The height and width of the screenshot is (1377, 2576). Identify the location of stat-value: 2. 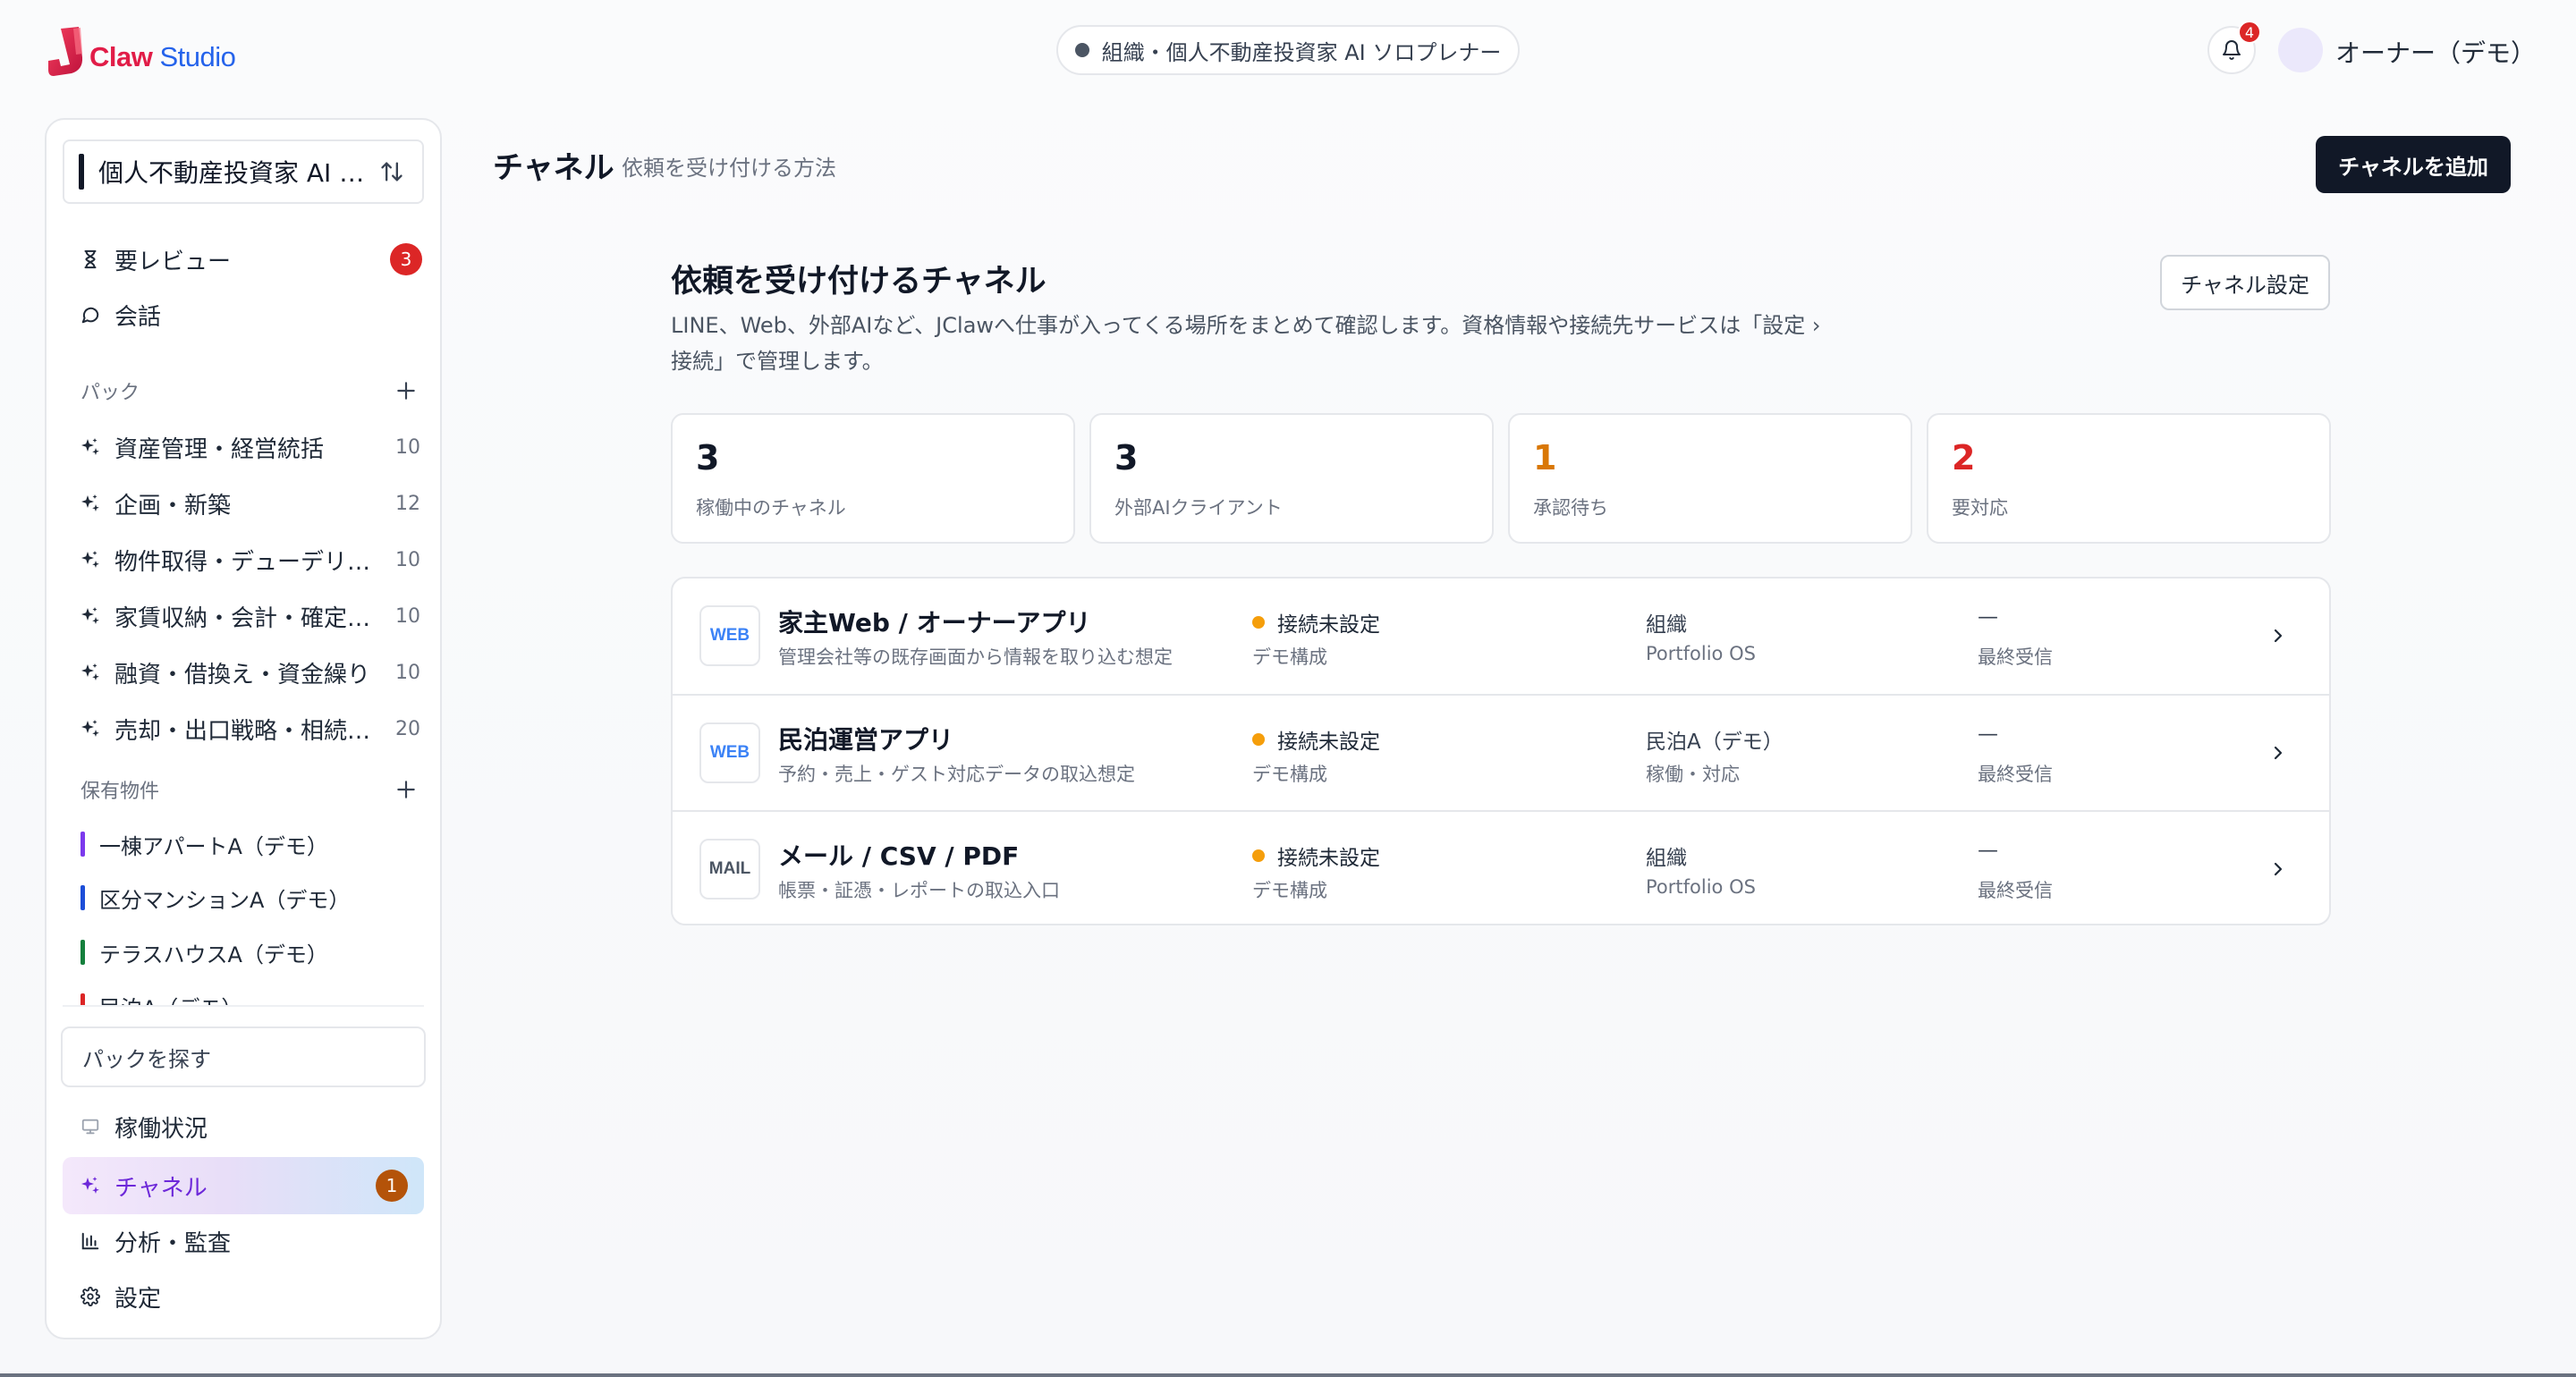
(1964, 457).